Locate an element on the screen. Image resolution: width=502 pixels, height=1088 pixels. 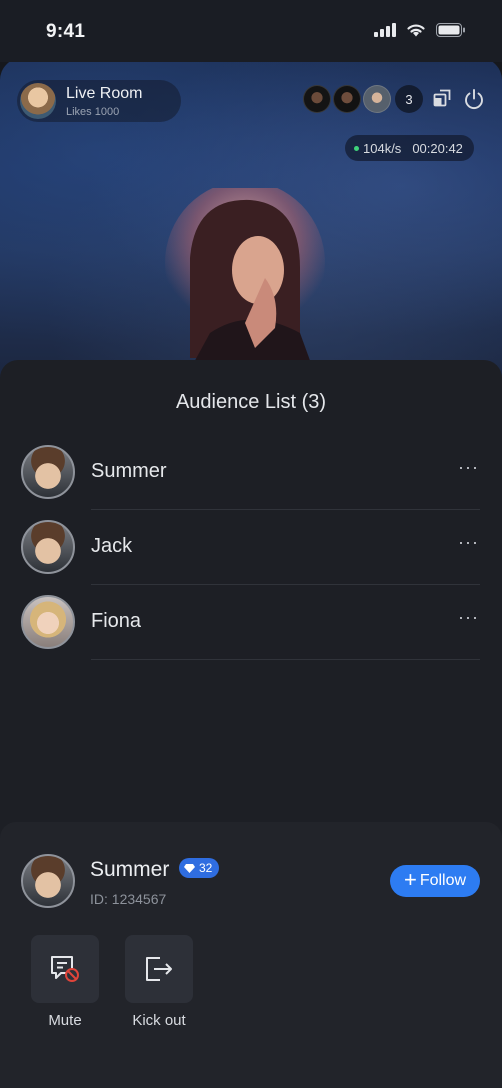
live-dot-icon is located at coordinates (356, 148).